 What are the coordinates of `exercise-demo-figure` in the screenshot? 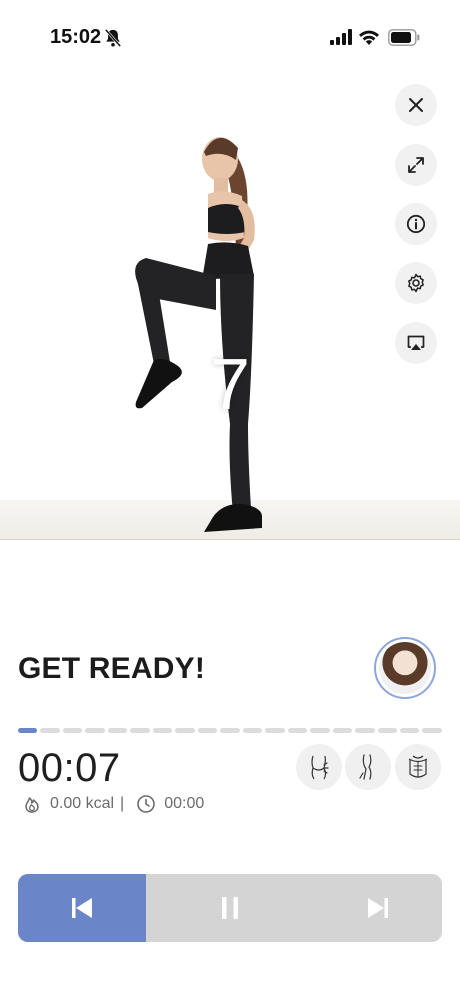 It's located at (198, 334).